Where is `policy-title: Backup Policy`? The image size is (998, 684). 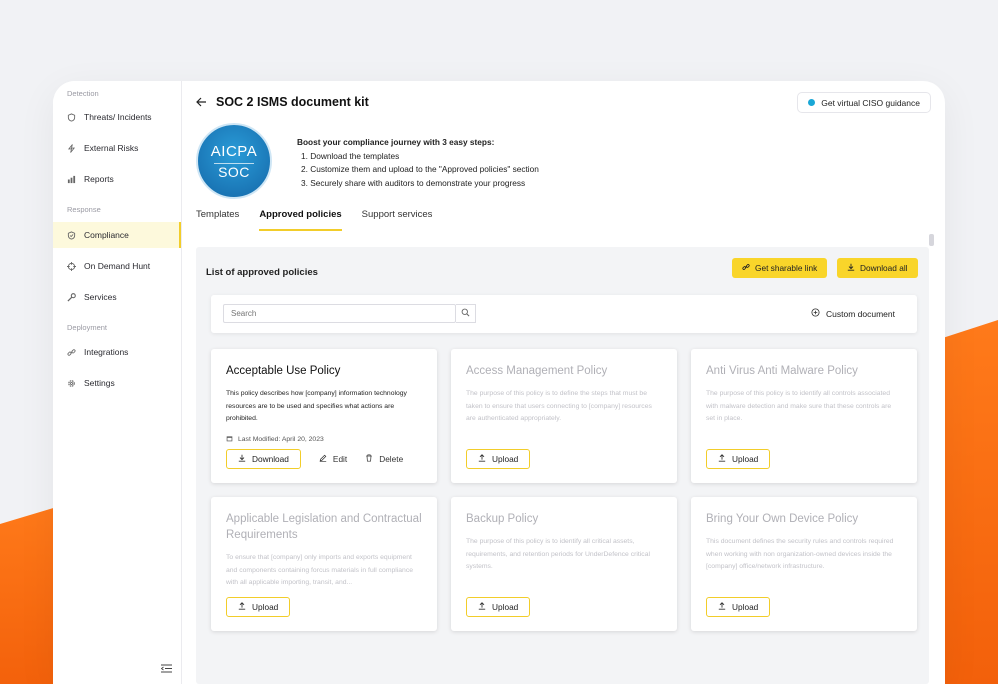
policy-title: Backup Policy is located at coordinates (502, 519).